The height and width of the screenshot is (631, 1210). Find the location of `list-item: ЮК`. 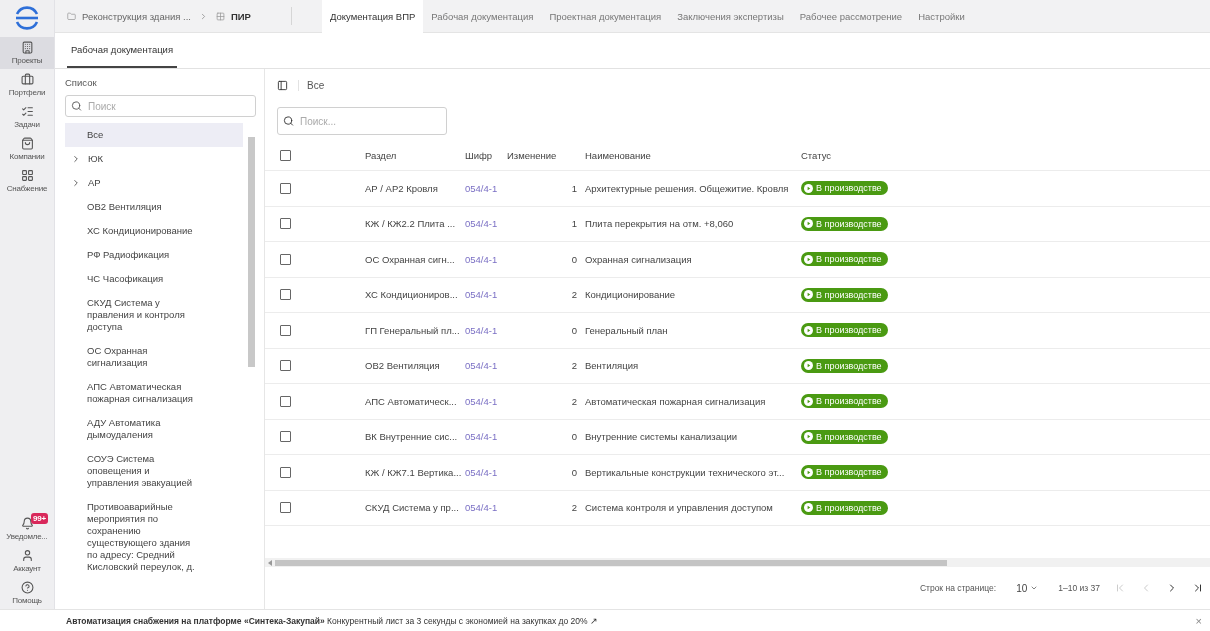

list-item: ЮК is located at coordinates (154, 159).